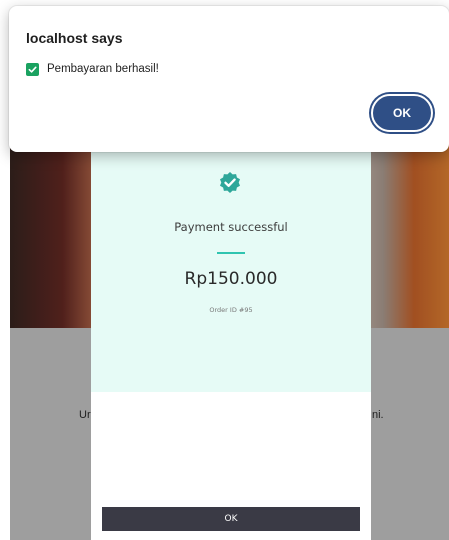 The height and width of the screenshot is (540, 449). What do you see at coordinates (378, 415) in the screenshot?
I see `background-text-right: ni.` at bounding box center [378, 415].